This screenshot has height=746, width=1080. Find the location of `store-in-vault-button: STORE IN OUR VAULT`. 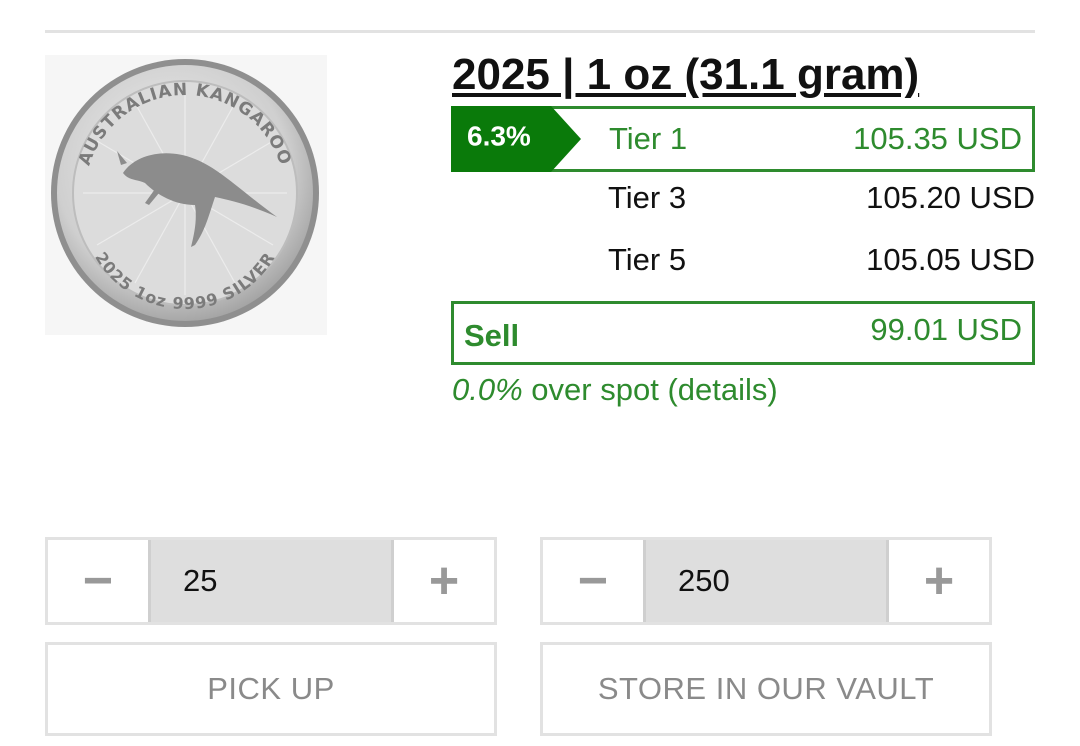

store-in-vault-button: STORE IN OUR VAULT is located at coordinates (766, 689).